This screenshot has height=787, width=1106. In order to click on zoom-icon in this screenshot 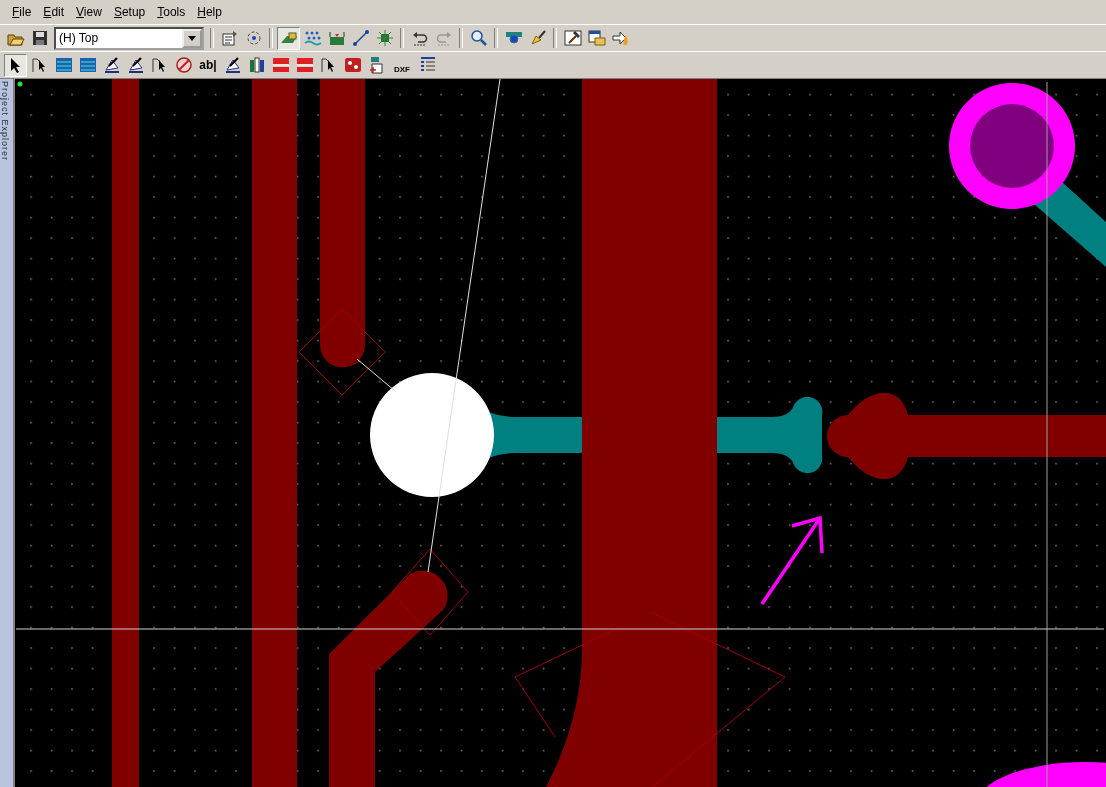, I will do `click(478, 38)`.